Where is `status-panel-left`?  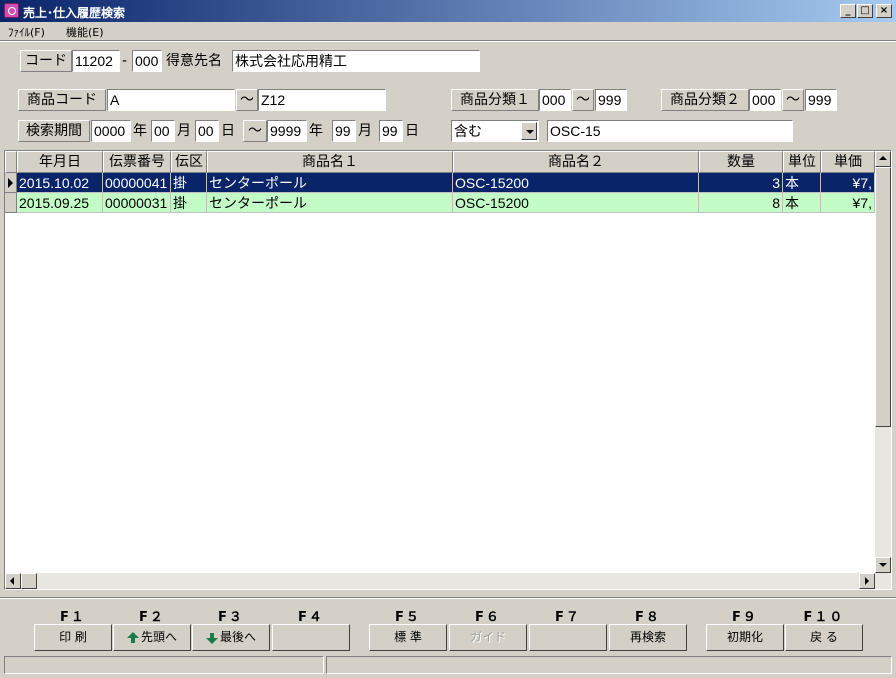 status-panel-left is located at coordinates (164, 665).